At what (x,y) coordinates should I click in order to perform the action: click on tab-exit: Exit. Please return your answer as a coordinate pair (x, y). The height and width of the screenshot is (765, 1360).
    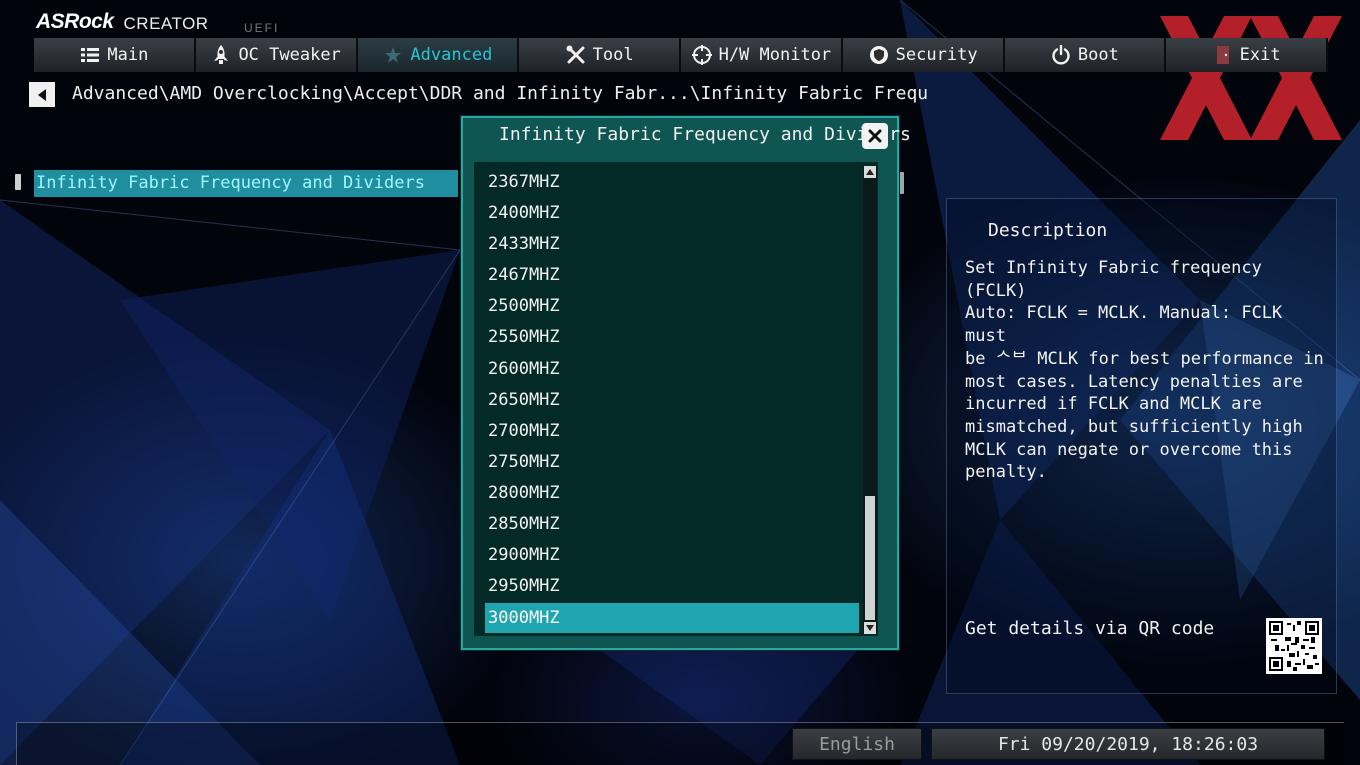
    Looking at the image, I should click on (1247, 55).